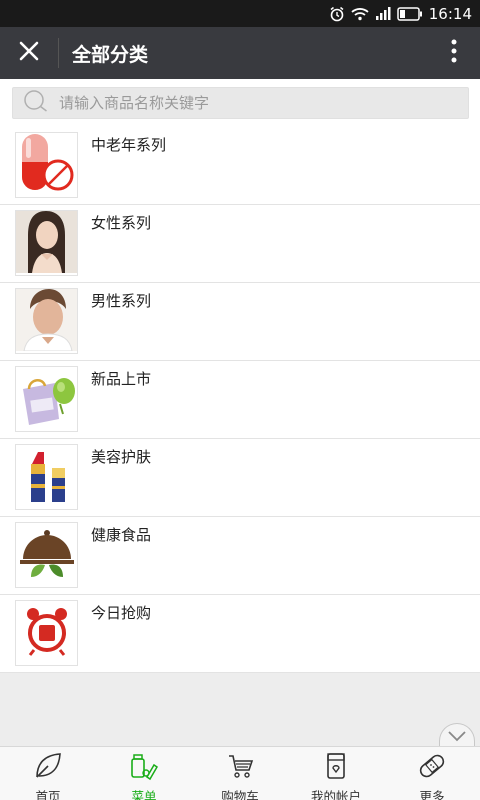 Image resolution: width=480 pixels, height=800 pixels. Describe the element at coordinates (240, 478) in the screenshot. I see `category-item-beauty: 美容护肤` at that location.